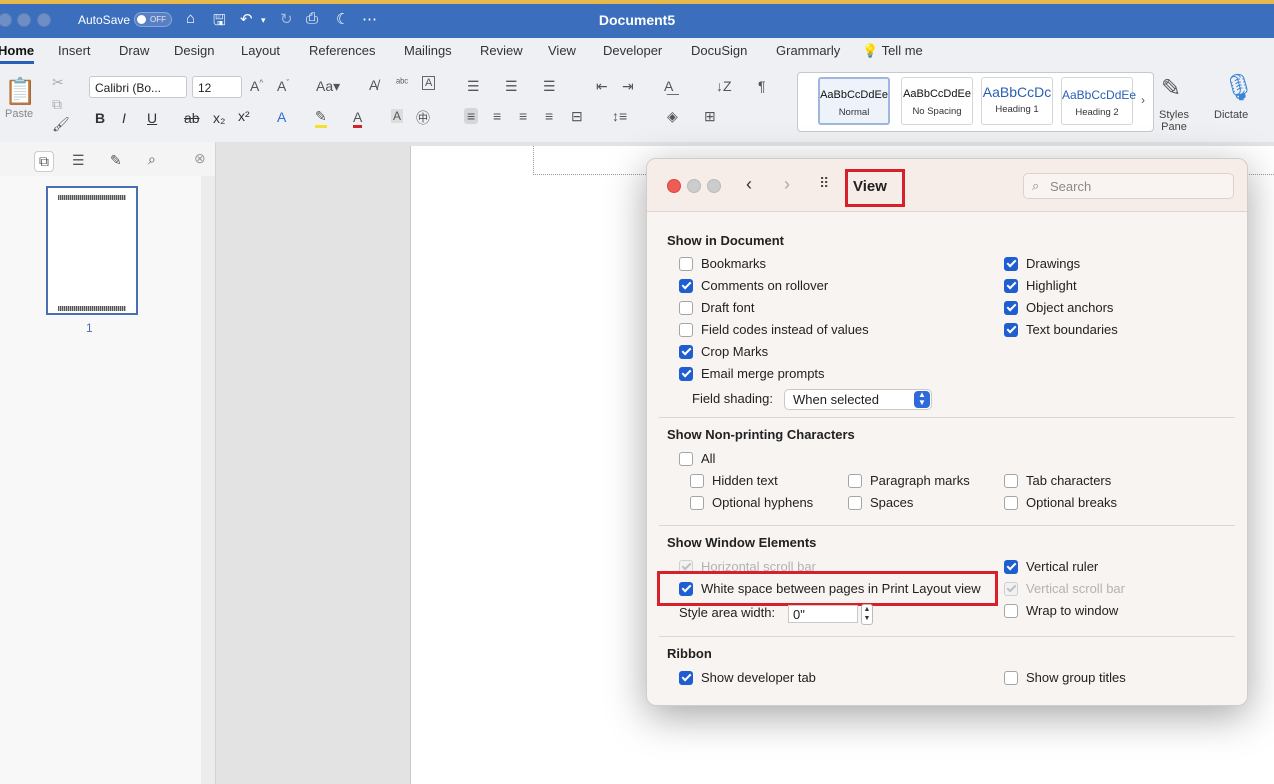  I want to click on tab-references: References, so click(342, 50).